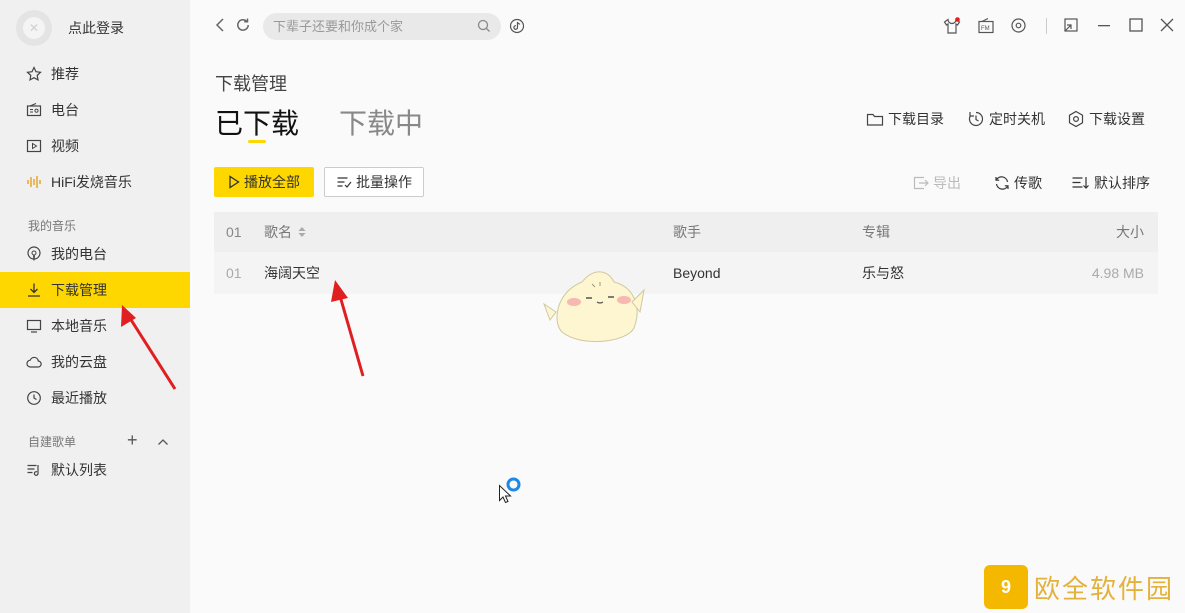 Image resolution: width=1185 pixels, height=613 pixels. I want to click on watermark-logo-icon: 9, so click(1006, 587).